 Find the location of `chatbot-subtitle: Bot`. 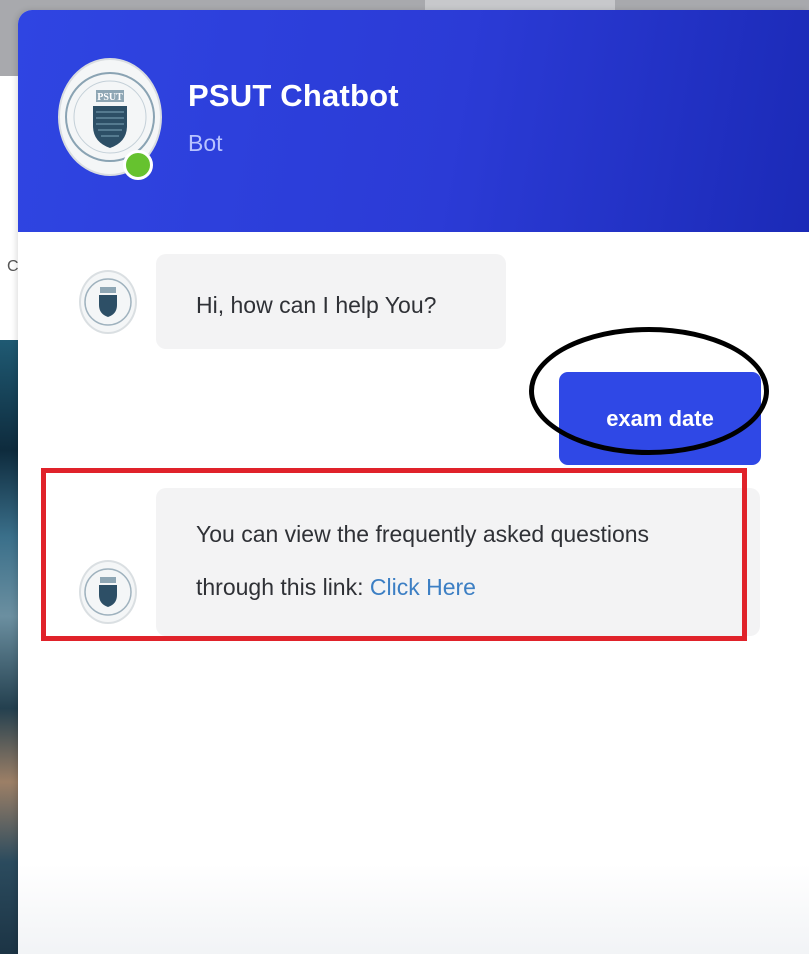

chatbot-subtitle: Bot is located at coordinates (205, 143).